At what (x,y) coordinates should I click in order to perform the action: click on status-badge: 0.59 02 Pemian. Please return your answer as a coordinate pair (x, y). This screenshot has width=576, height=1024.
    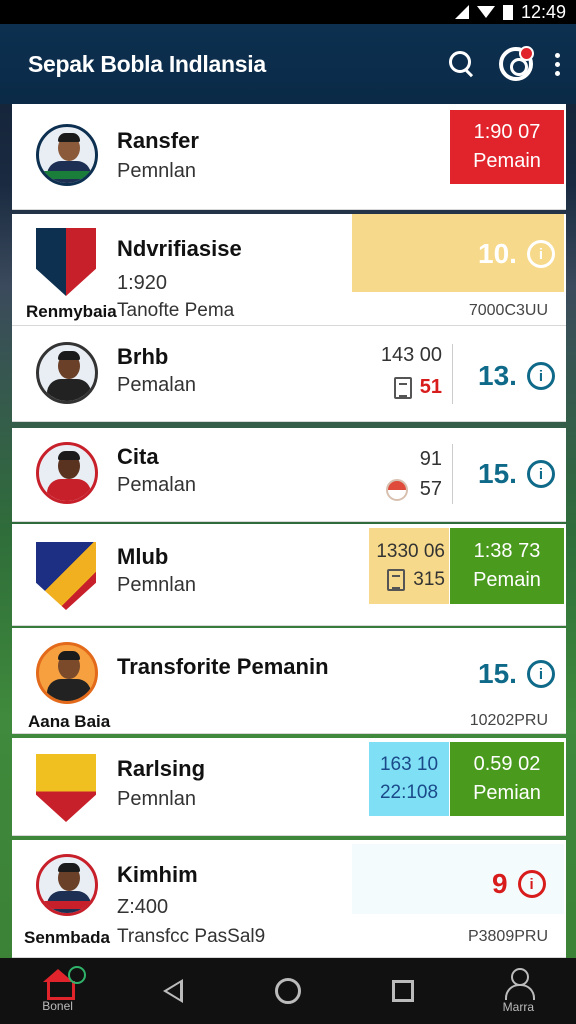
    Looking at the image, I should click on (507, 779).